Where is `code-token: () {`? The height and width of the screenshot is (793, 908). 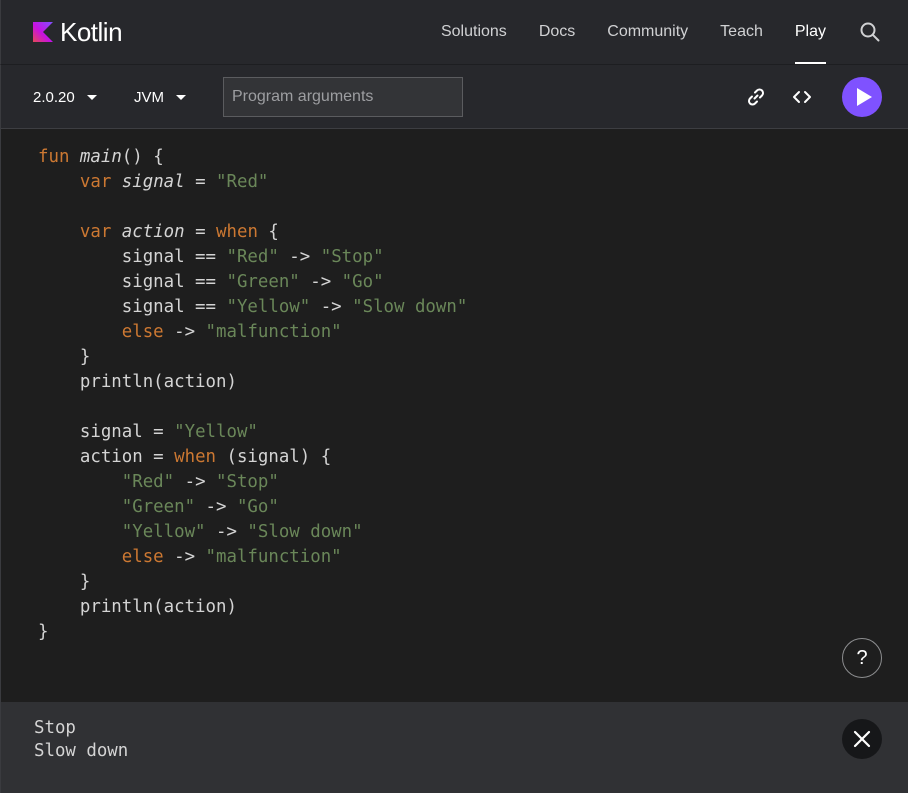
code-token: () { is located at coordinates (142, 157).